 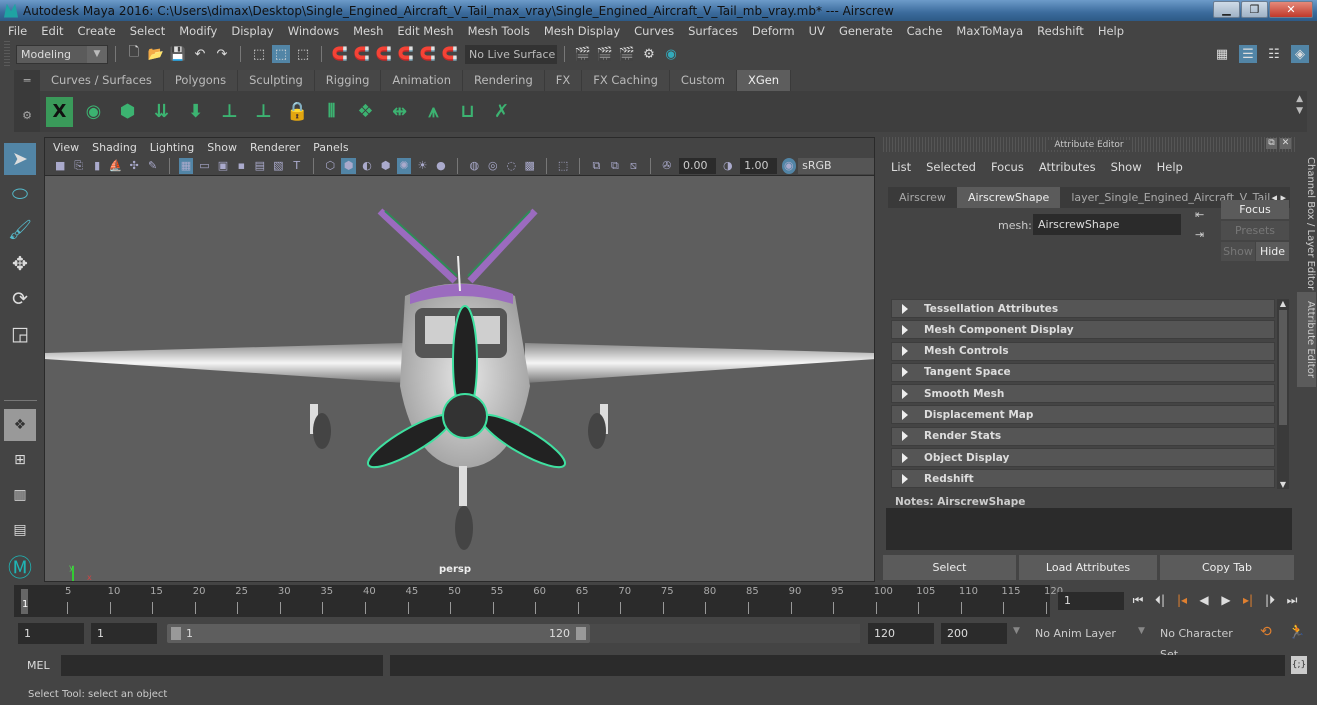 What do you see at coordinates (20, 565) in the screenshot?
I see `maya-home-icon: Ⓜ` at bounding box center [20, 565].